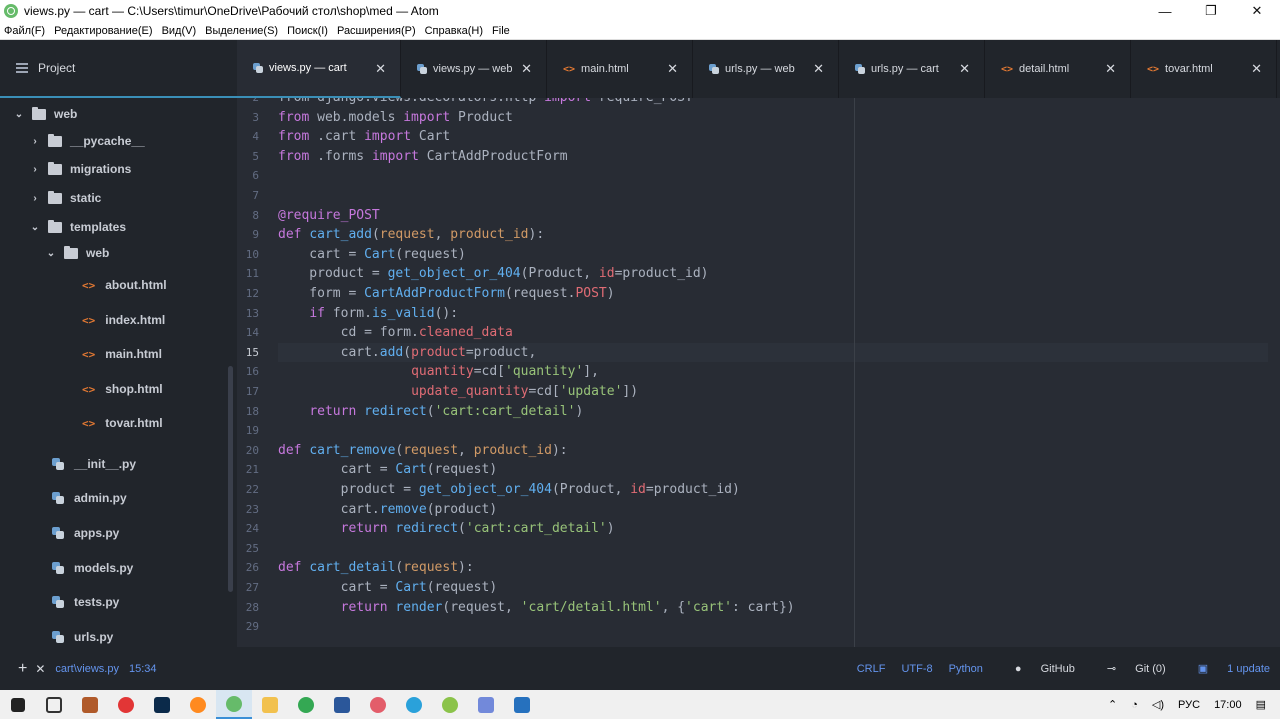 The height and width of the screenshot is (719, 1280). I want to click on menu-find: Поиск(I), so click(307, 31).